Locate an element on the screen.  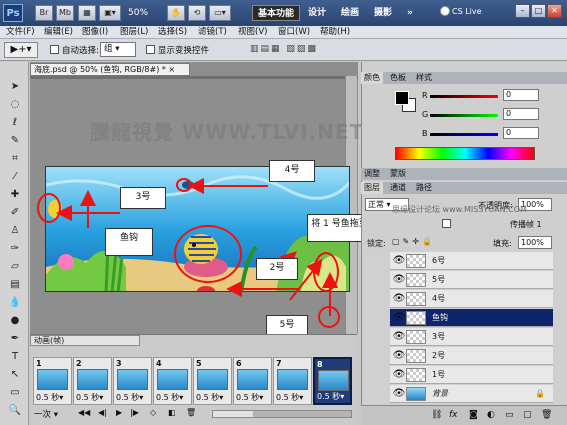
menu-view: 视图(V) is located at coordinates (252, 32).